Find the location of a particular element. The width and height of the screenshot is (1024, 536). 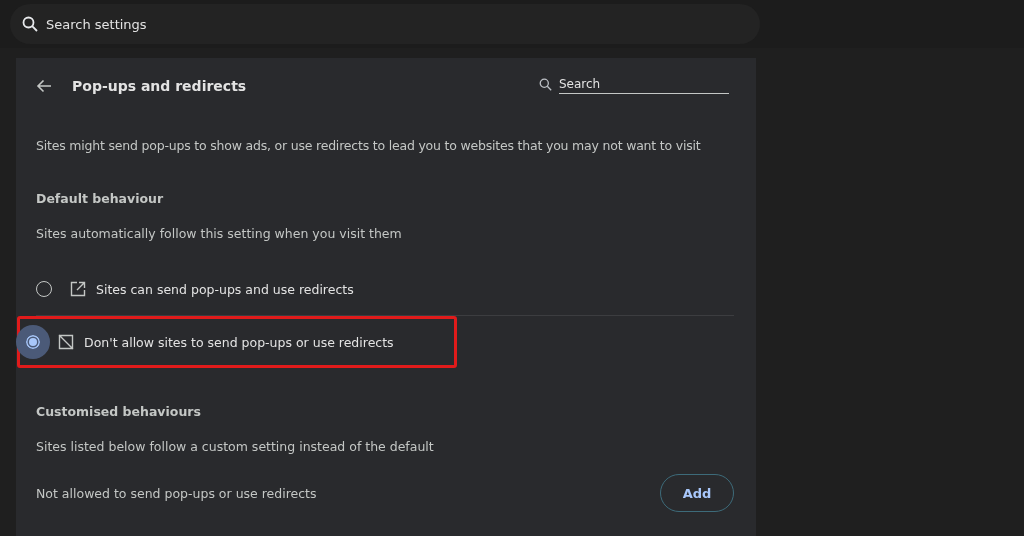

crossed-out-window-icon is located at coordinates (66, 342).